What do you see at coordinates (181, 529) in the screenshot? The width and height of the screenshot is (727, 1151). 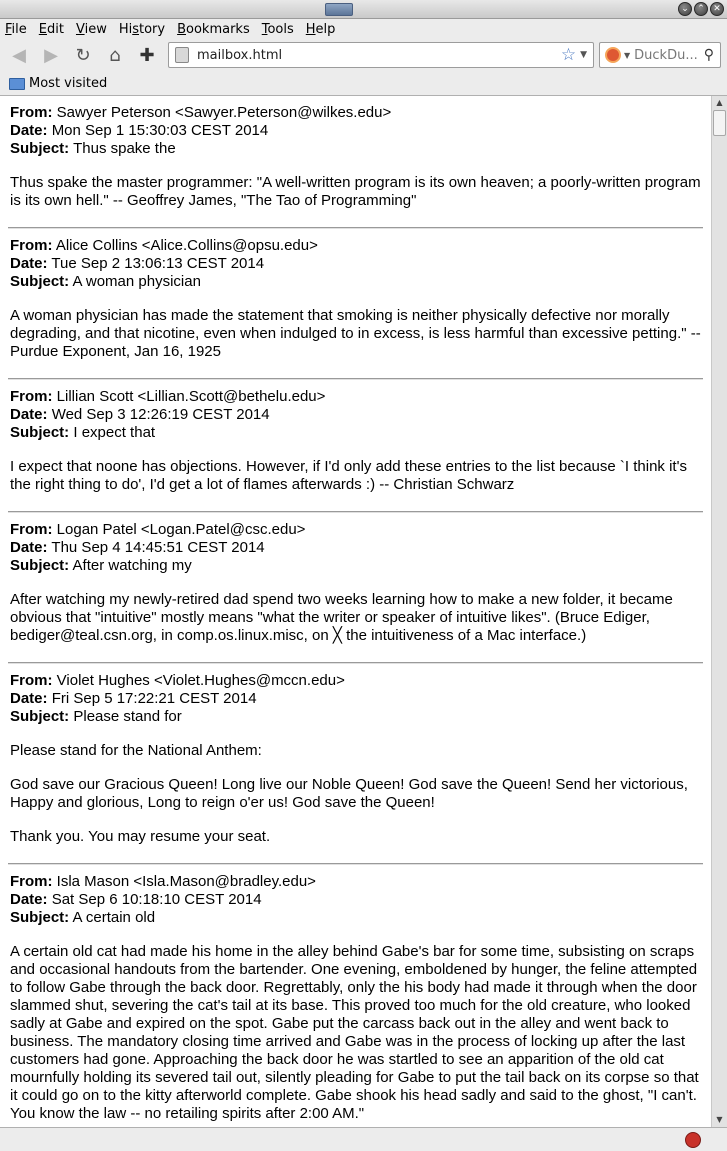 I see `email-from-value: Logan Patel <Logan.Patel@csc.edu>` at bounding box center [181, 529].